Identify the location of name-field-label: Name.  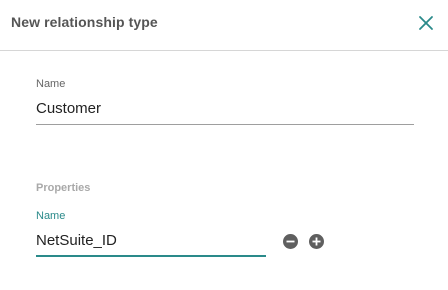
(51, 84).